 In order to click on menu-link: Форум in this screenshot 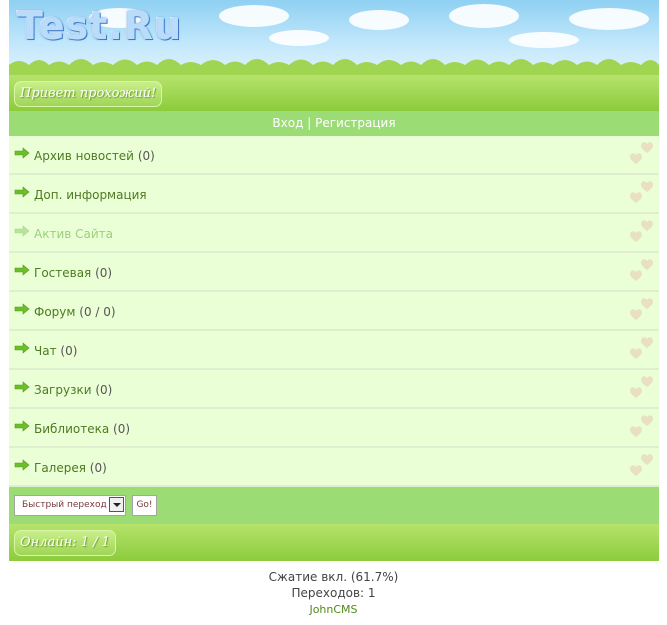, I will do `click(54, 312)`.